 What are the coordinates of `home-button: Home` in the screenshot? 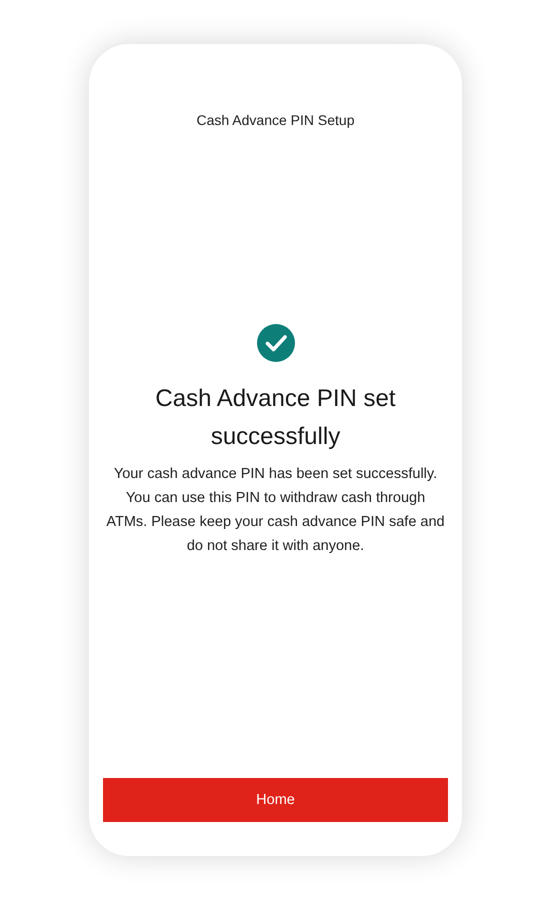 It's located at (275, 800).